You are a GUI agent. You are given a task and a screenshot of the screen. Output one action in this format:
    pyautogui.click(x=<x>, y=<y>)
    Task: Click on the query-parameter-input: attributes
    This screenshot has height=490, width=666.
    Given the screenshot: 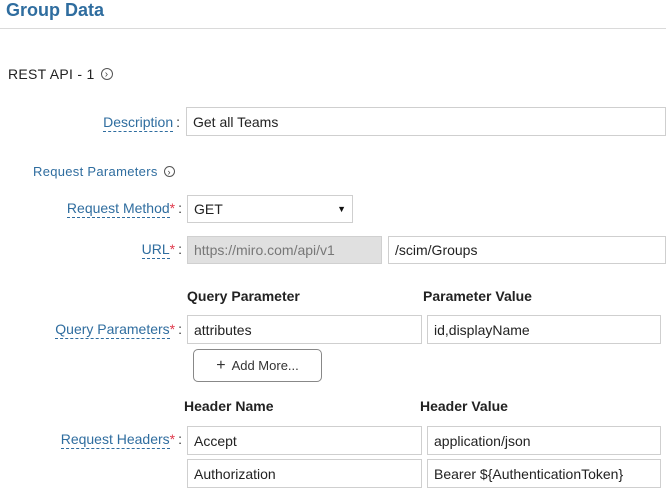 What is the action you would take?
    pyautogui.click(x=304, y=329)
    